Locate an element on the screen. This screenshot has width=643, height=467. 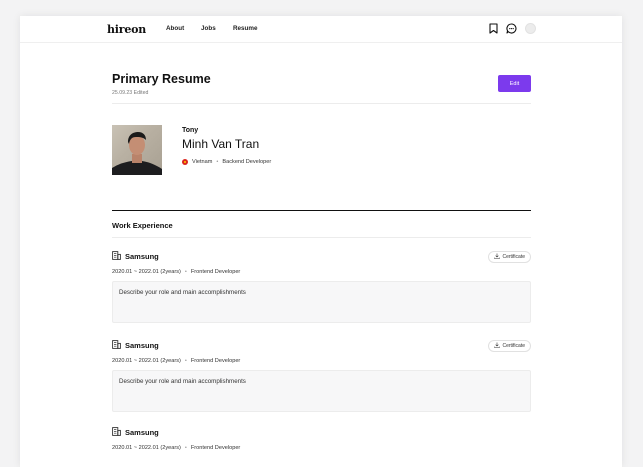
profile-photo is located at coordinates (137, 150).